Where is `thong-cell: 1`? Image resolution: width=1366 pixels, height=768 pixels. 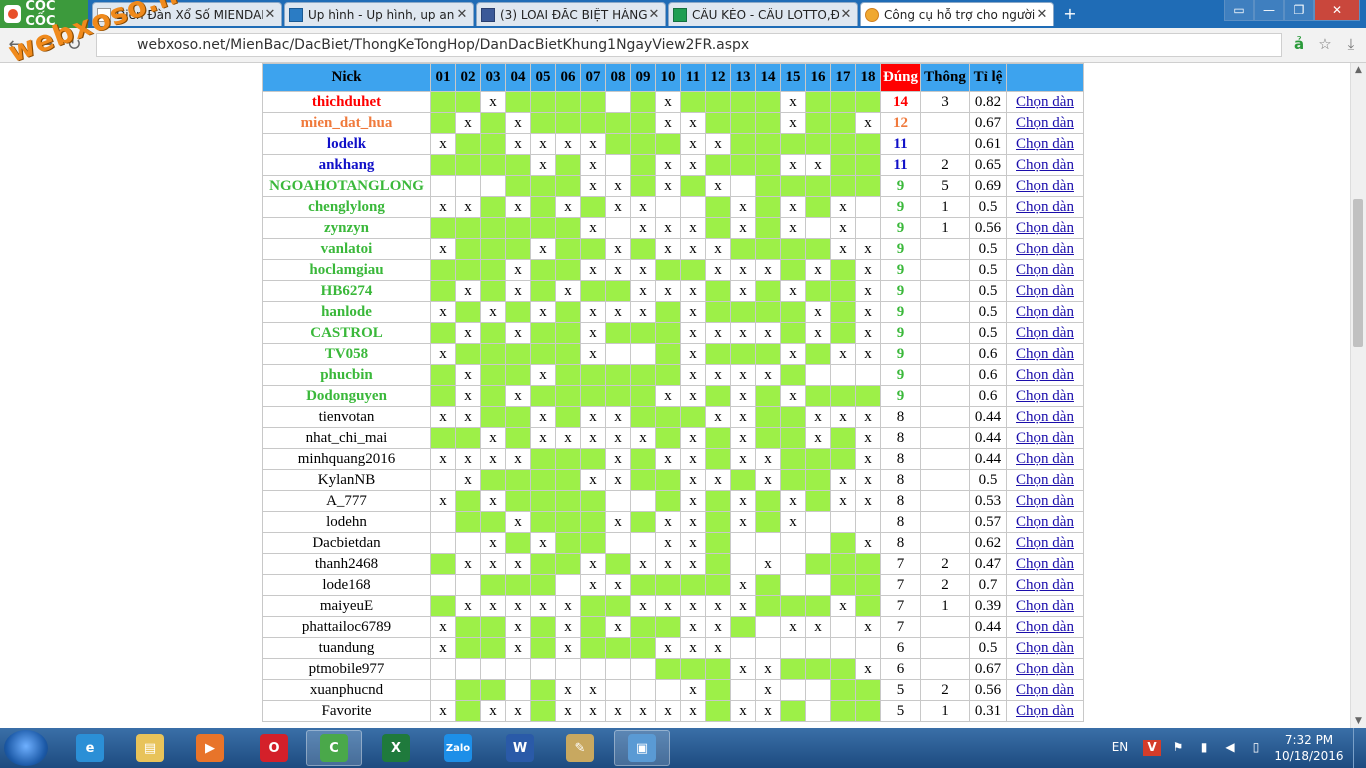 thong-cell: 1 is located at coordinates (945, 207).